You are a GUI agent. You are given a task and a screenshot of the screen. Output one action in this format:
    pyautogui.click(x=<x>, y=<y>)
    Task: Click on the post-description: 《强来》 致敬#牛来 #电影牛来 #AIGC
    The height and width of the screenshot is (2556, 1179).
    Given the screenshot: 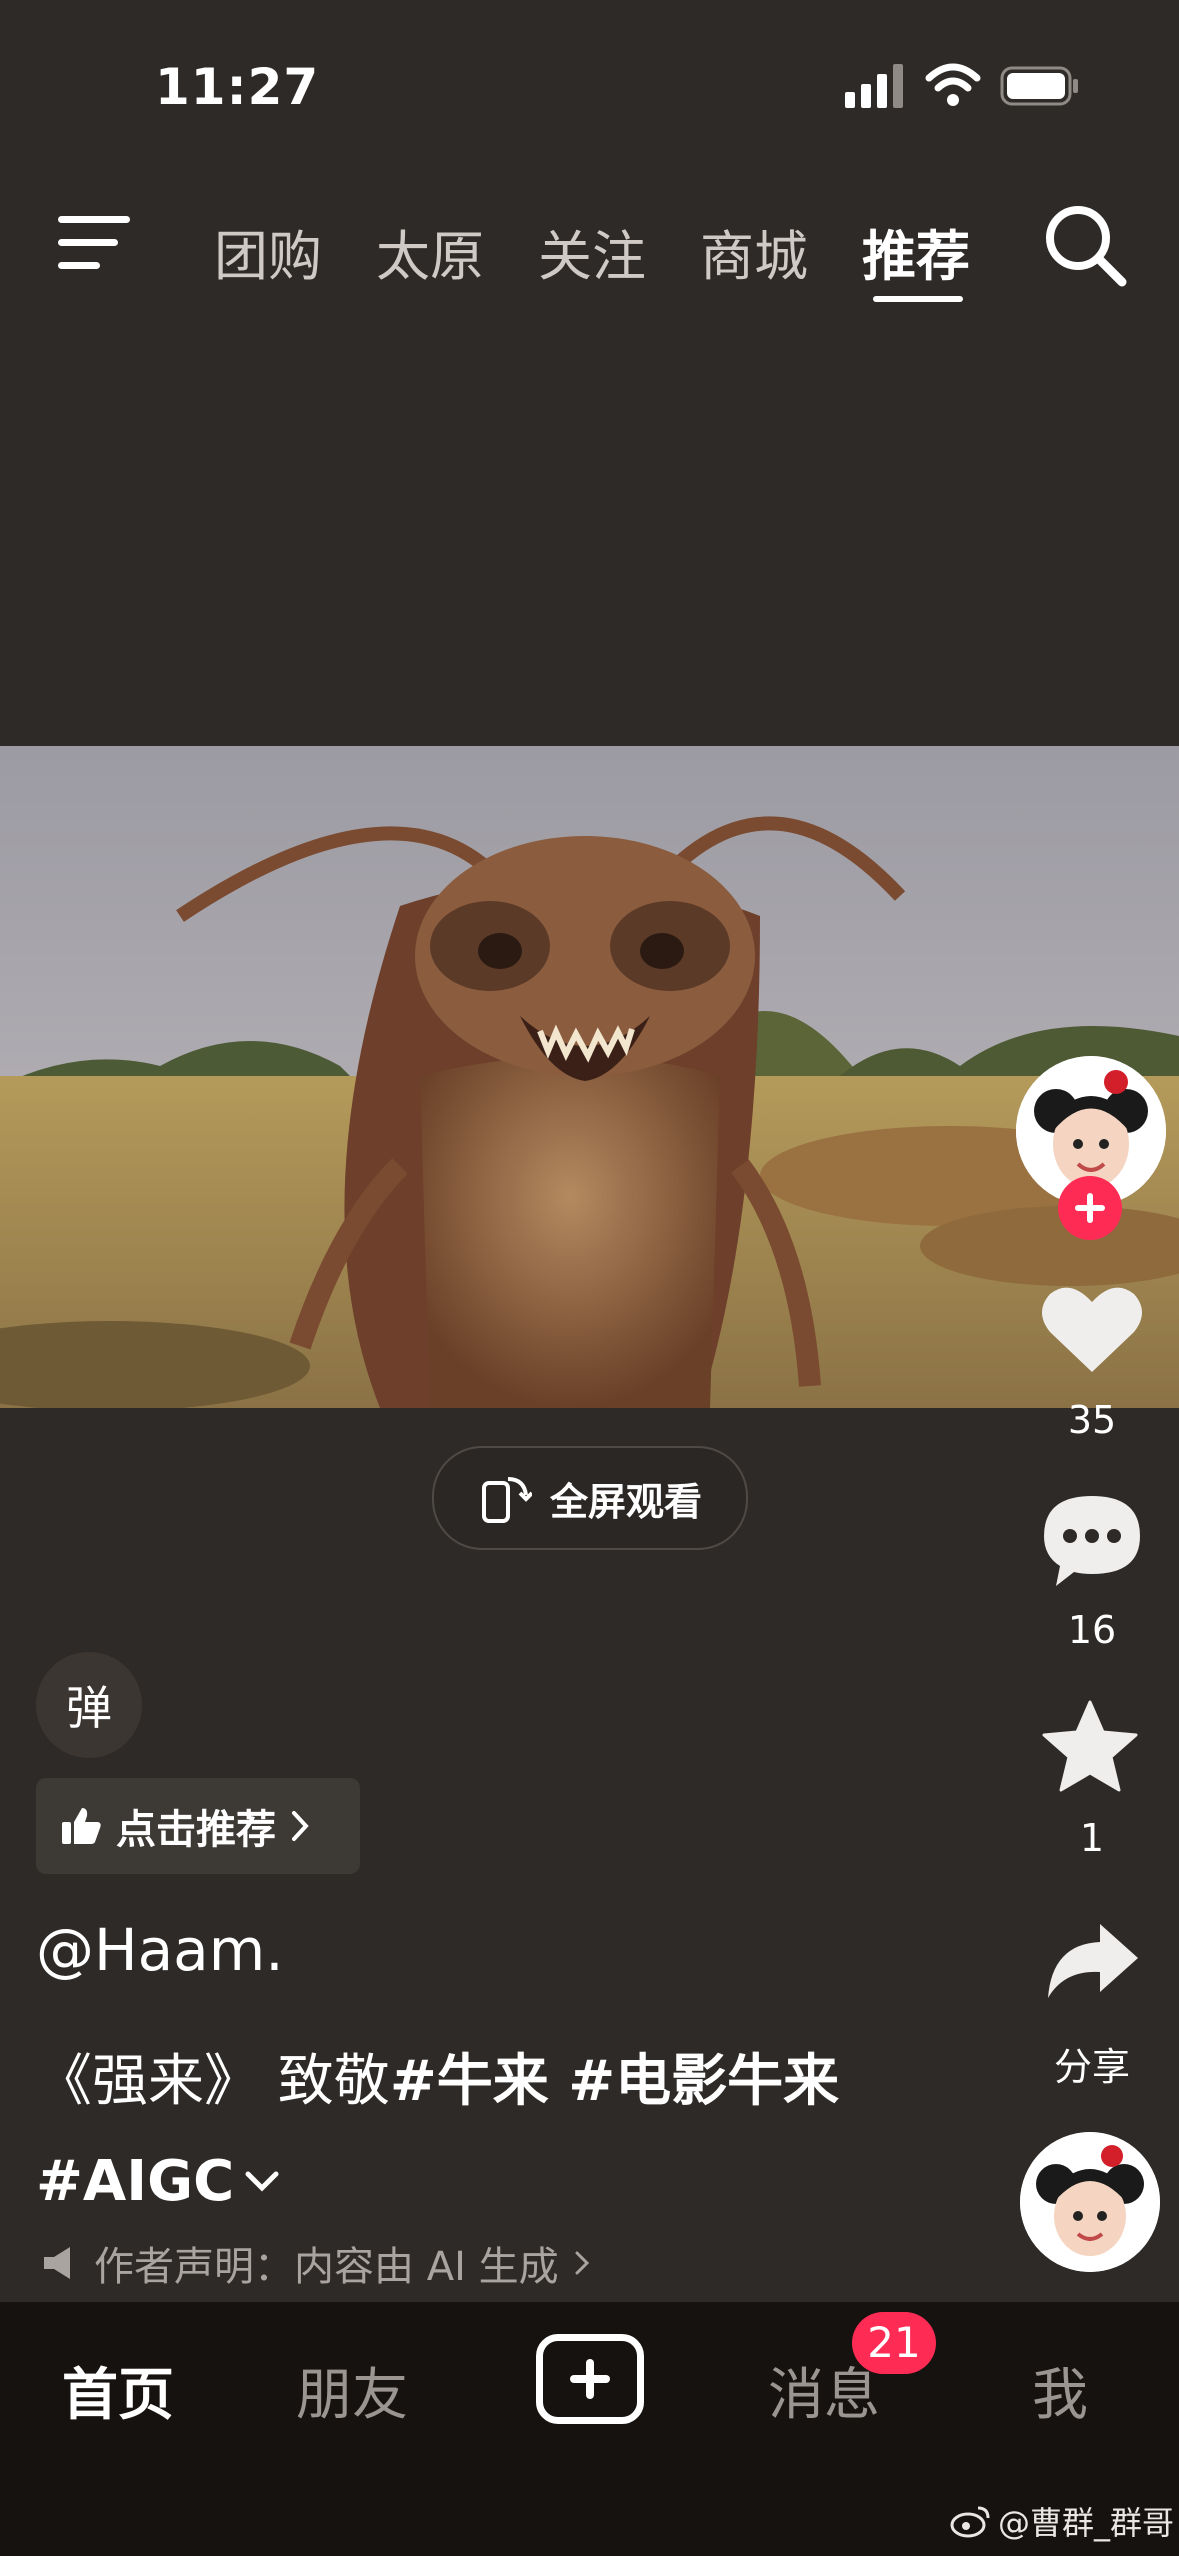 What is the action you would take?
    pyautogui.click(x=516, y=2132)
    